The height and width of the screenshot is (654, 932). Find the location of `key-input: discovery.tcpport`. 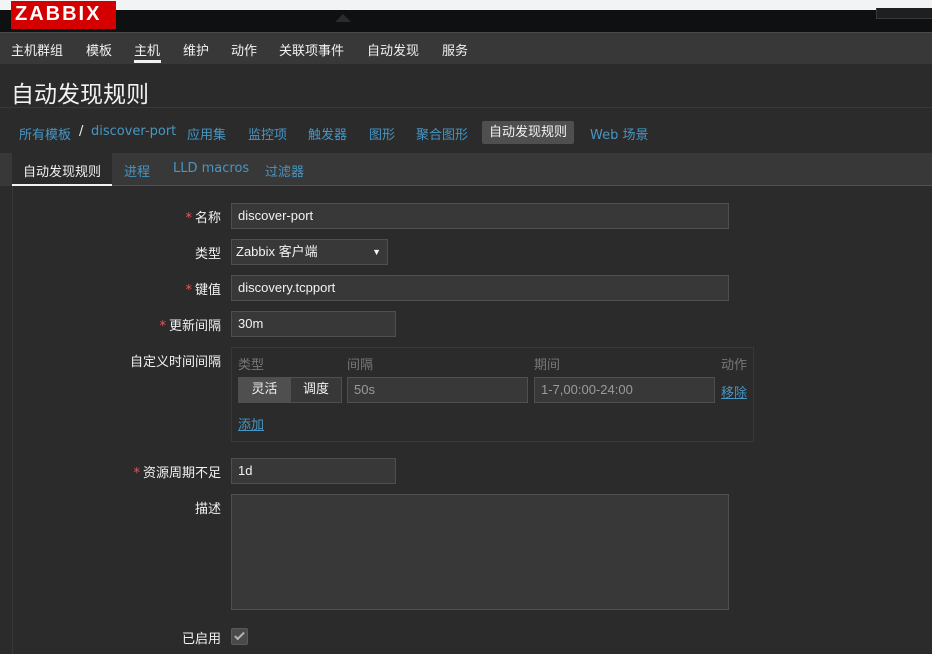

key-input: discovery.tcpport is located at coordinates (480, 288).